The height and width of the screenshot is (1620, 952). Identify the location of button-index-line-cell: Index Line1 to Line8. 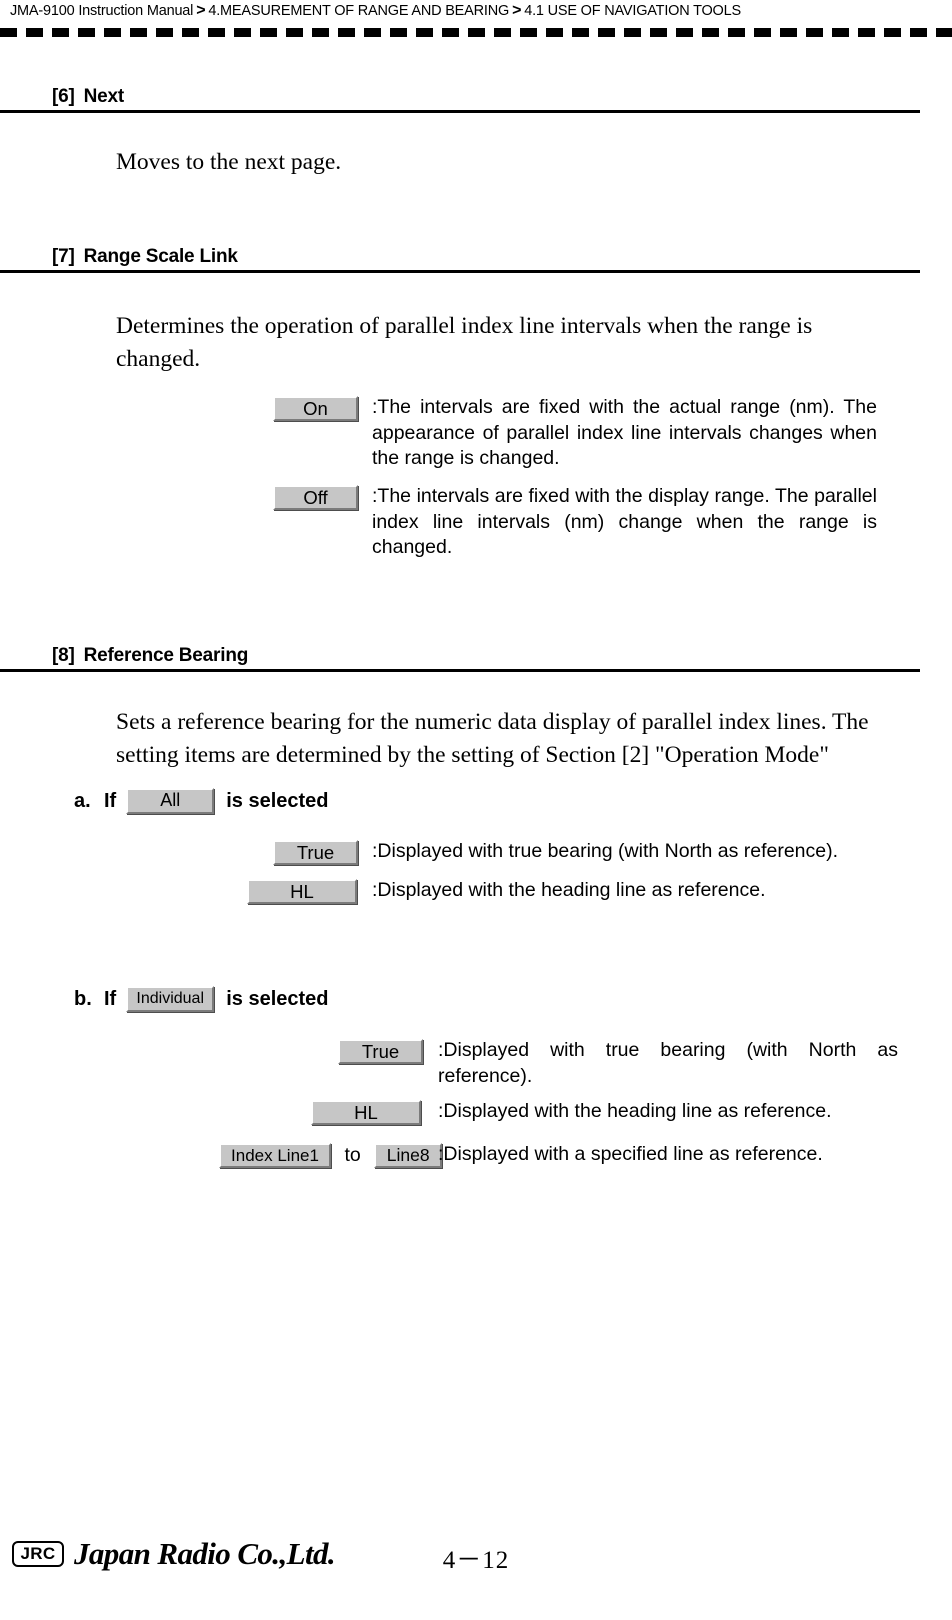
(331, 1155).